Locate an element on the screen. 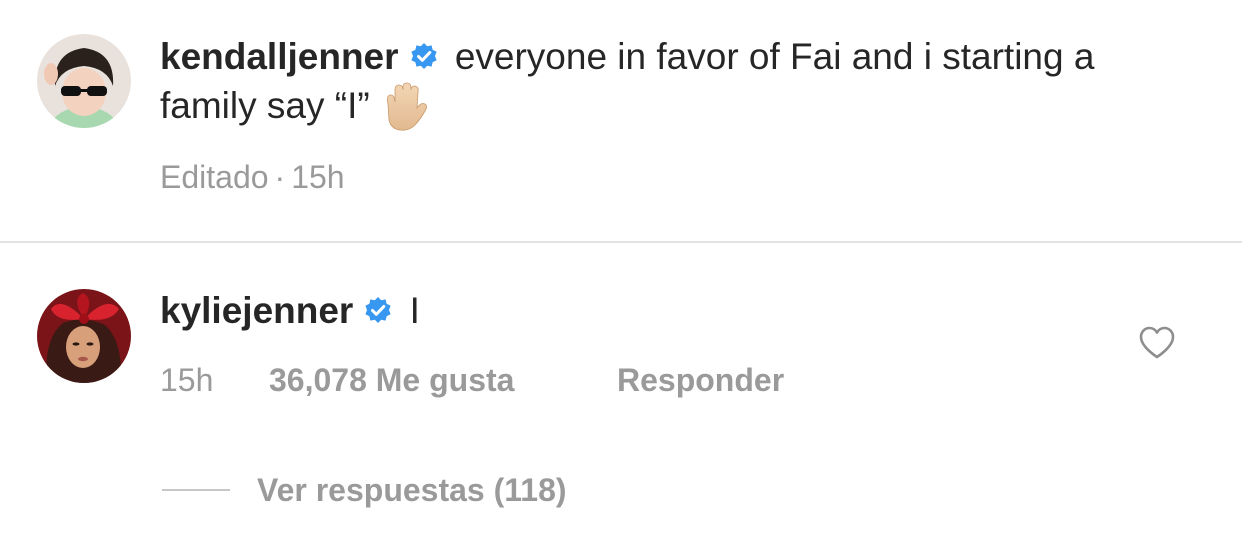 Image resolution: width=1242 pixels, height=539 pixels. edited-label: Editado is located at coordinates (214, 177).